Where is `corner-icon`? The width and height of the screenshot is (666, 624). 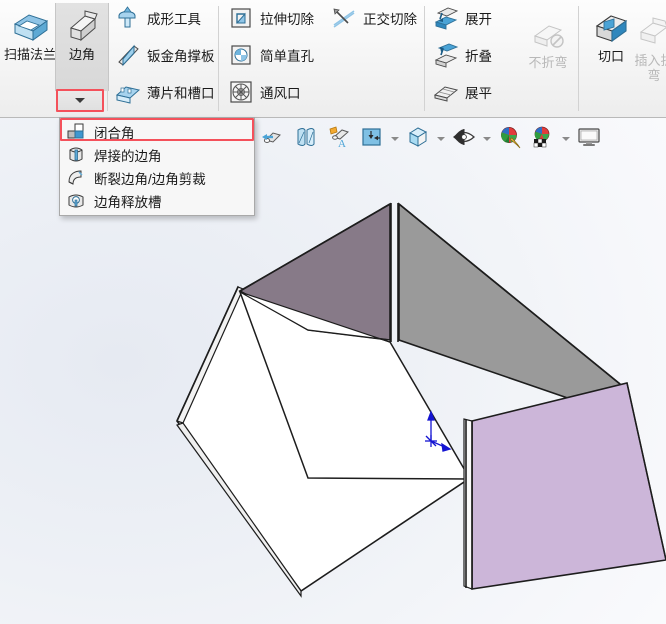
corner-icon is located at coordinates (82, 26).